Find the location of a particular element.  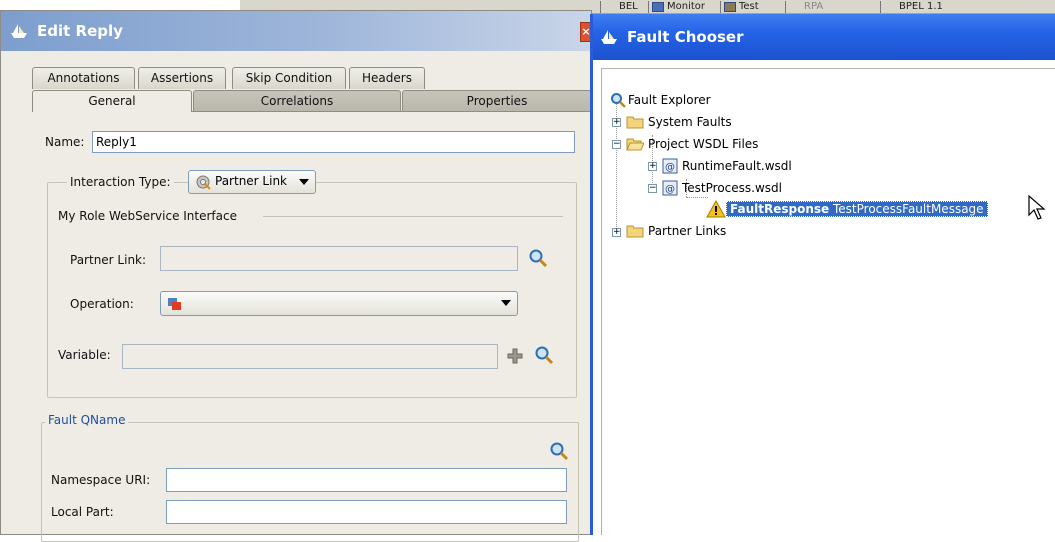

bg-tab-monitor: Monitor is located at coordinates (676, 7).